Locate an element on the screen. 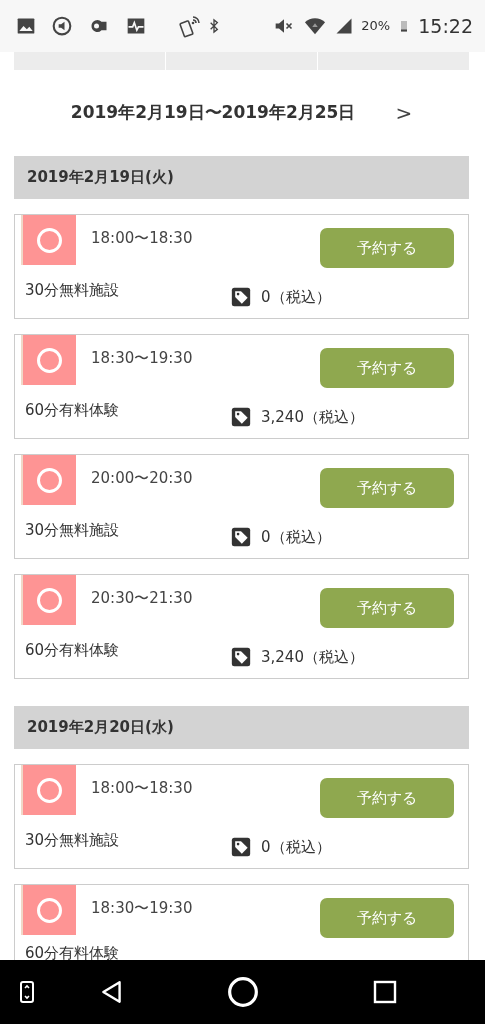 The height and width of the screenshot is (1024, 485). next-week-link: > is located at coordinates (404, 113).